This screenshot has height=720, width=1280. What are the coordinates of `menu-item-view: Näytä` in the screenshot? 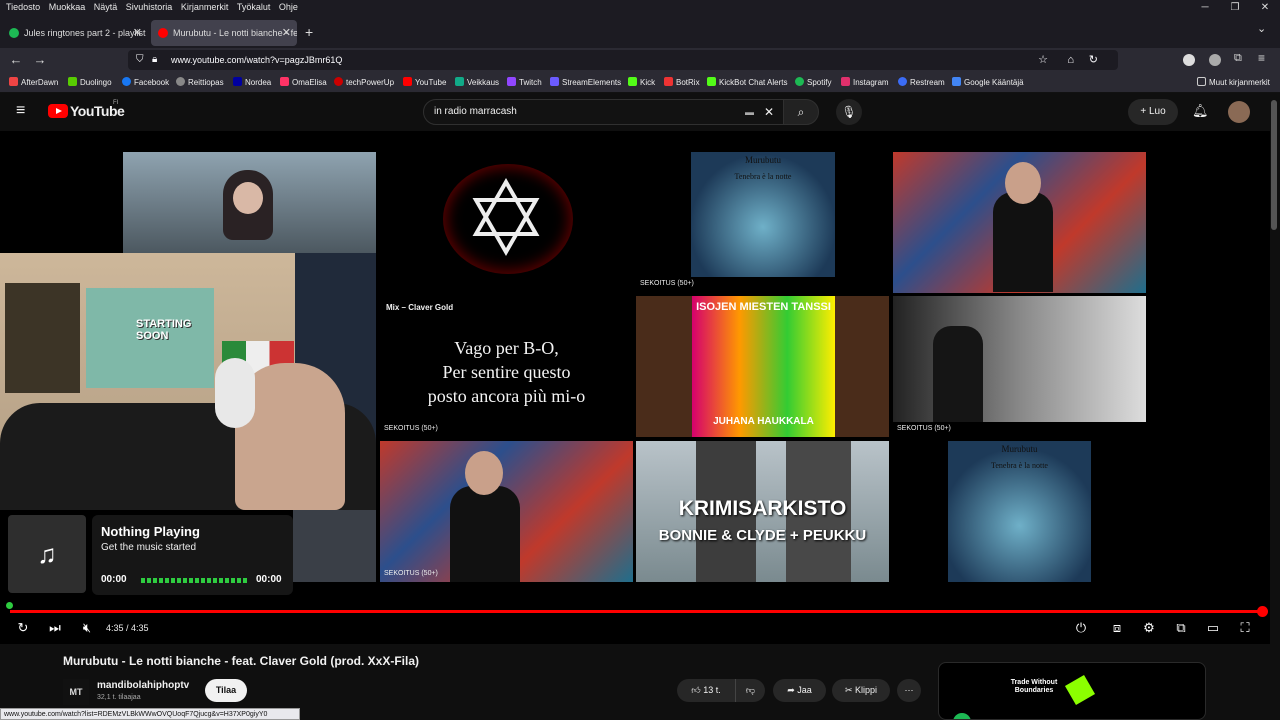 It's located at (106, 7).